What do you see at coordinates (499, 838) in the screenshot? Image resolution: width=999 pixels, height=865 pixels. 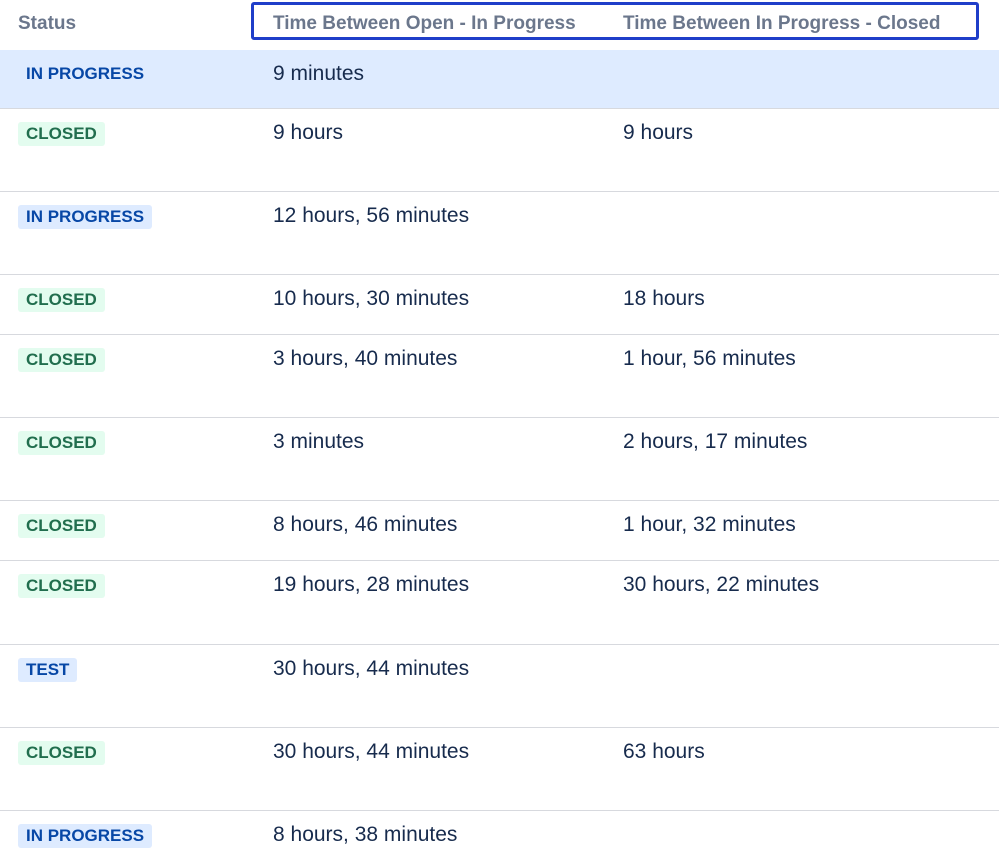 I see `table-row: IN PROGRESS 8 hours, 38 minutes` at bounding box center [499, 838].